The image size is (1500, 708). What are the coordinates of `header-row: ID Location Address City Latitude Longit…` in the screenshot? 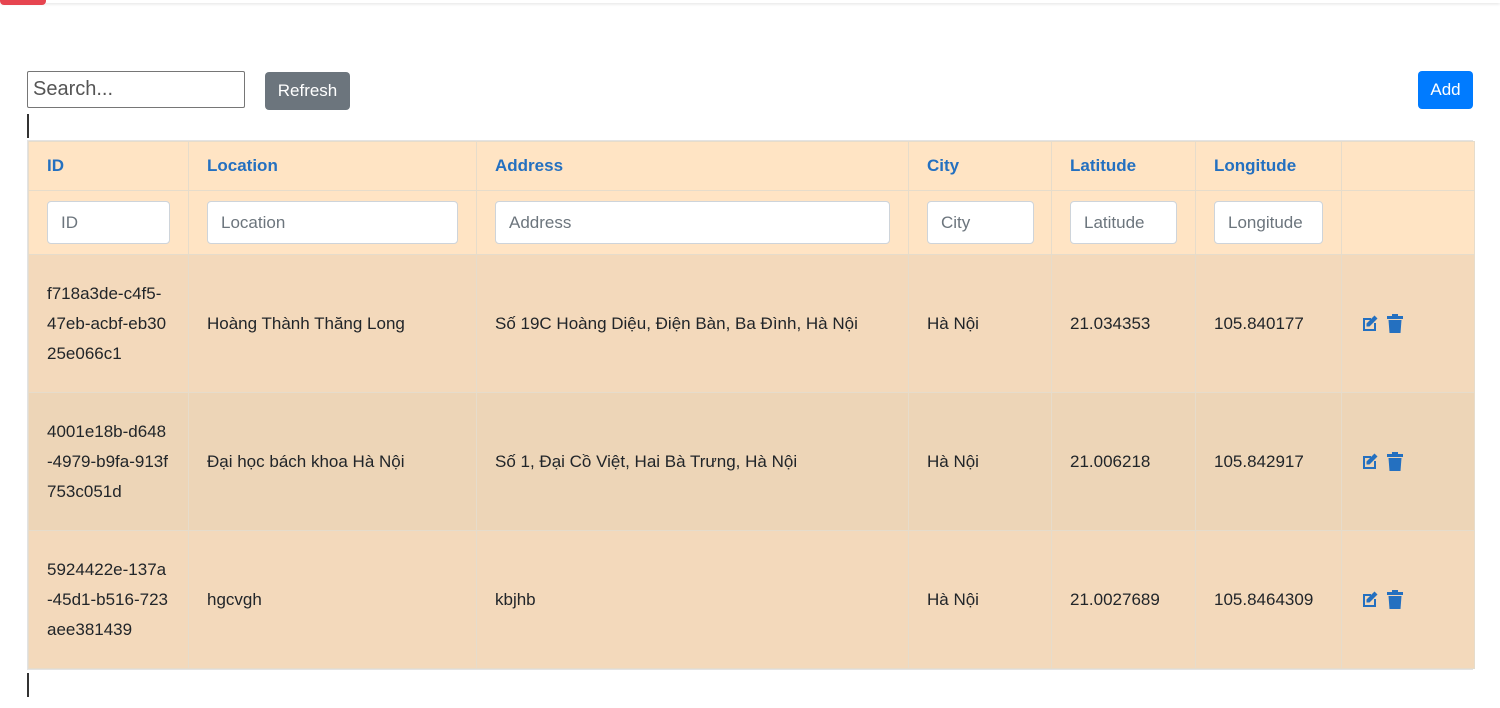 It's located at (751, 166).